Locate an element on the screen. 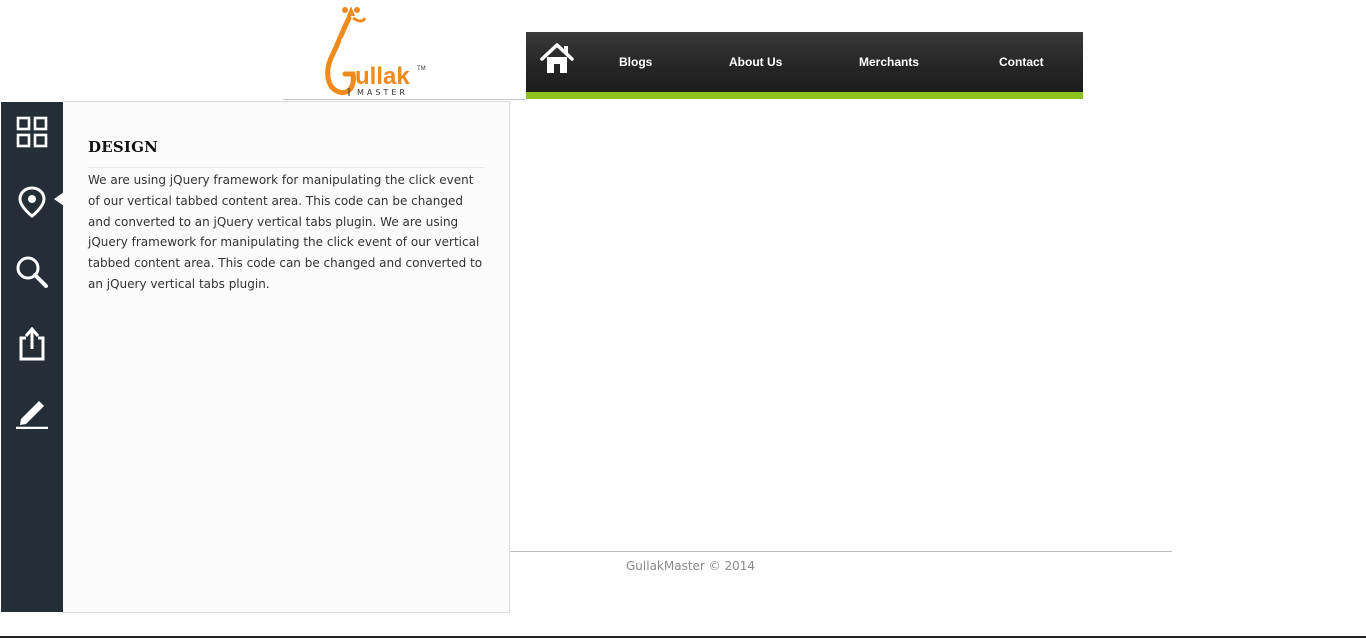  main-nav: Blogs About Us Merchants Contact is located at coordinates (804, 62).